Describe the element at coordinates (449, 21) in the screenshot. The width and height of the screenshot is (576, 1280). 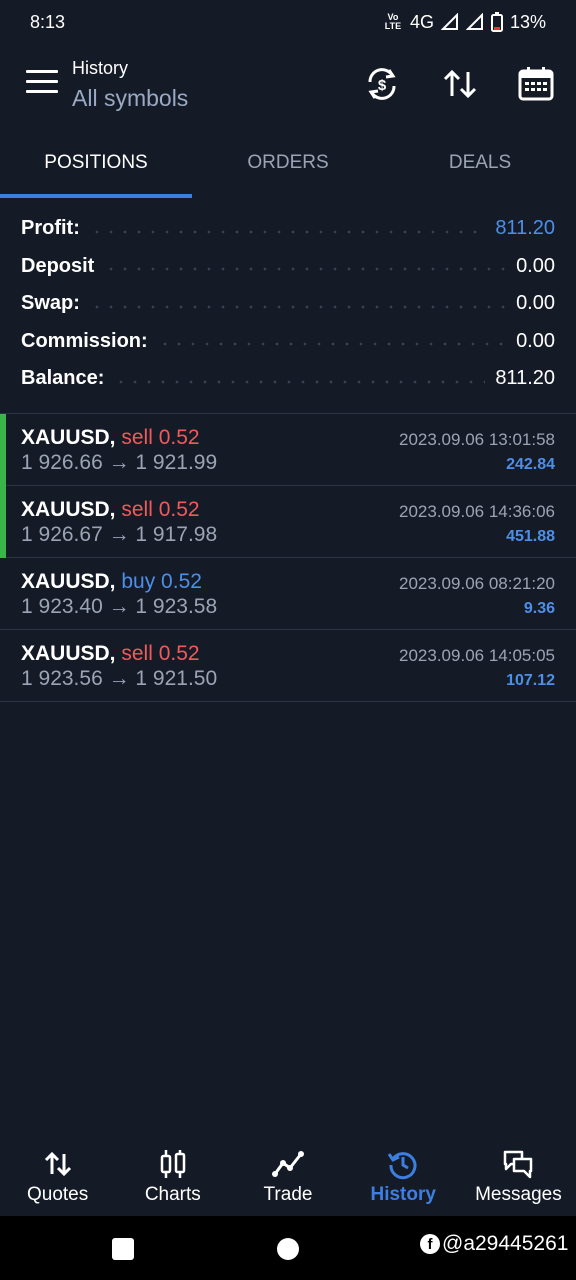
I see `signal-icon` at that location.